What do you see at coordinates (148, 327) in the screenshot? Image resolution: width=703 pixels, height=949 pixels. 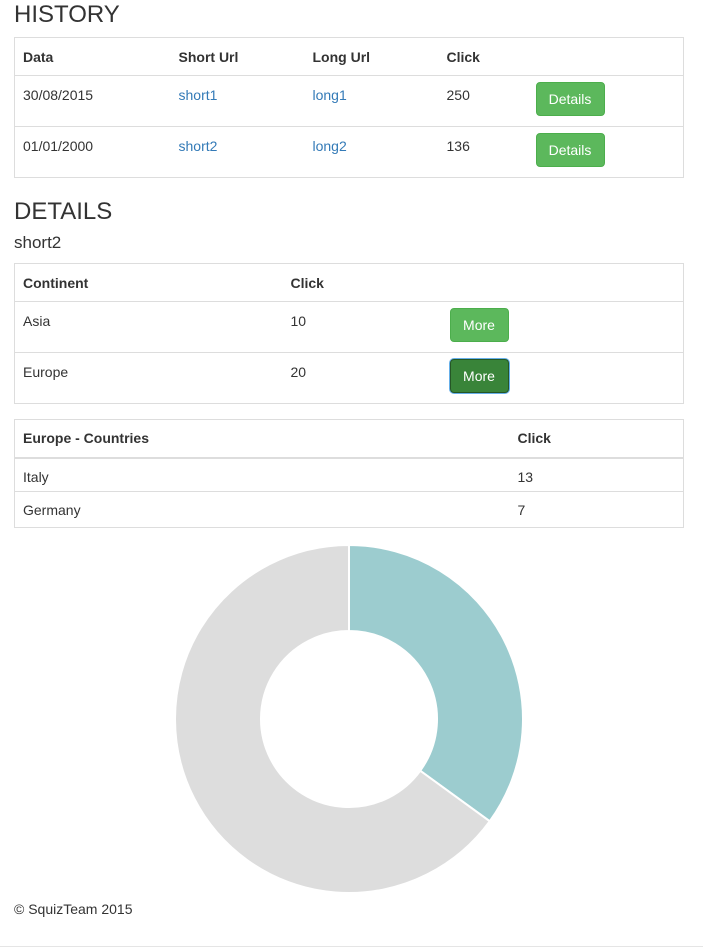 I see `continent-name-cell: Asia` at bounding box center [148, 327].